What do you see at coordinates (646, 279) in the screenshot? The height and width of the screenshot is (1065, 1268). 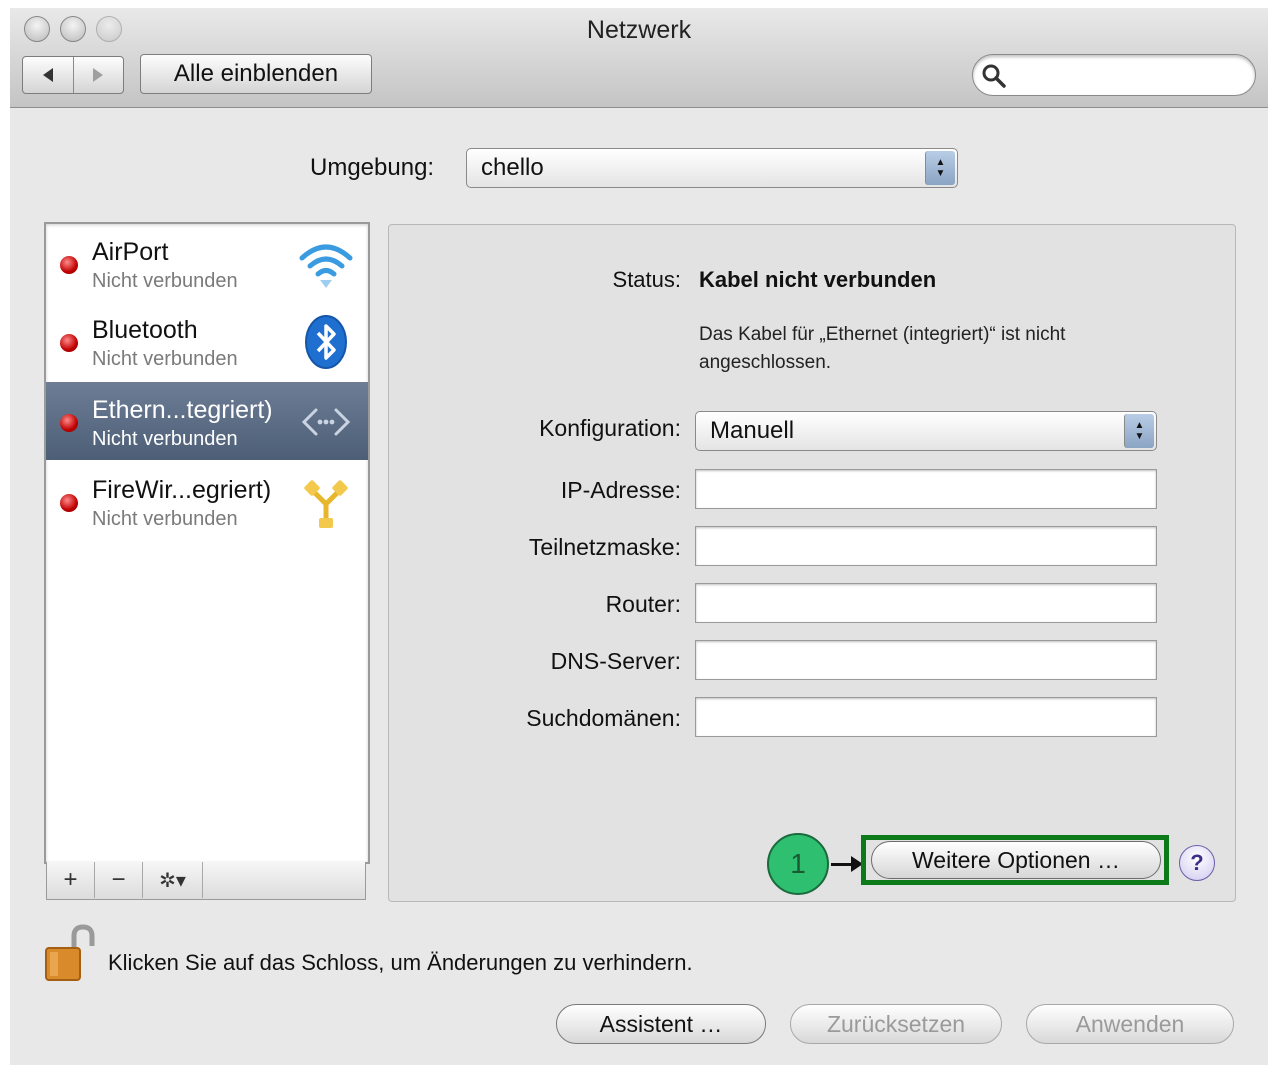 I see `status-label: Status:` at bounding box center [646, 279].